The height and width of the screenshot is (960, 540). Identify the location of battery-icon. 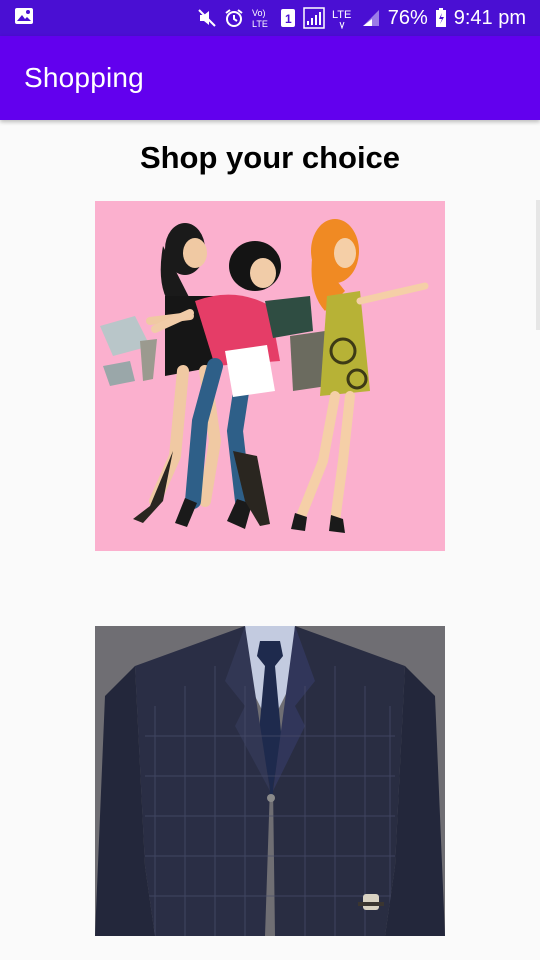
(441, 18).